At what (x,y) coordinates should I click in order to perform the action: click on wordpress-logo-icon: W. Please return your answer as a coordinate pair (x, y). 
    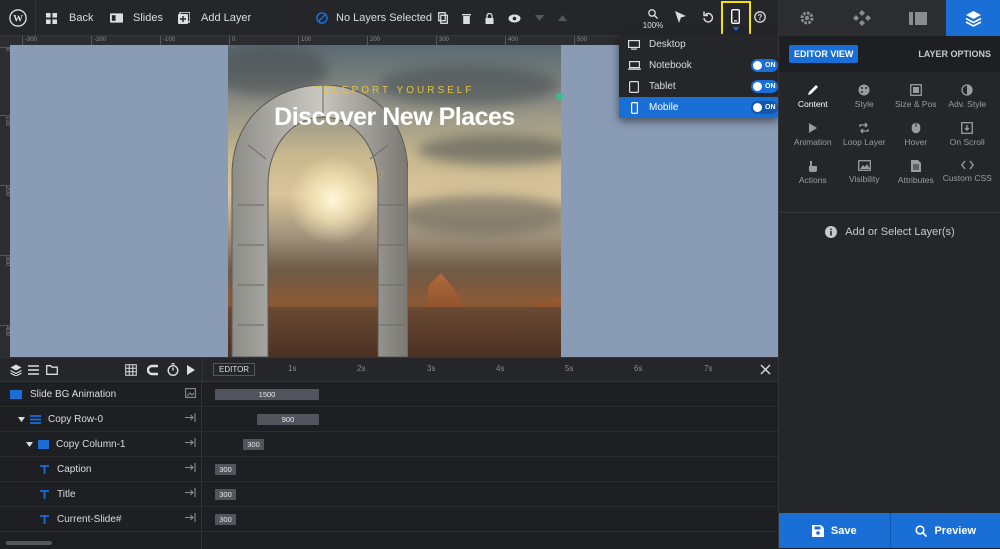
    Looking at the image, I should click on (18, 18).